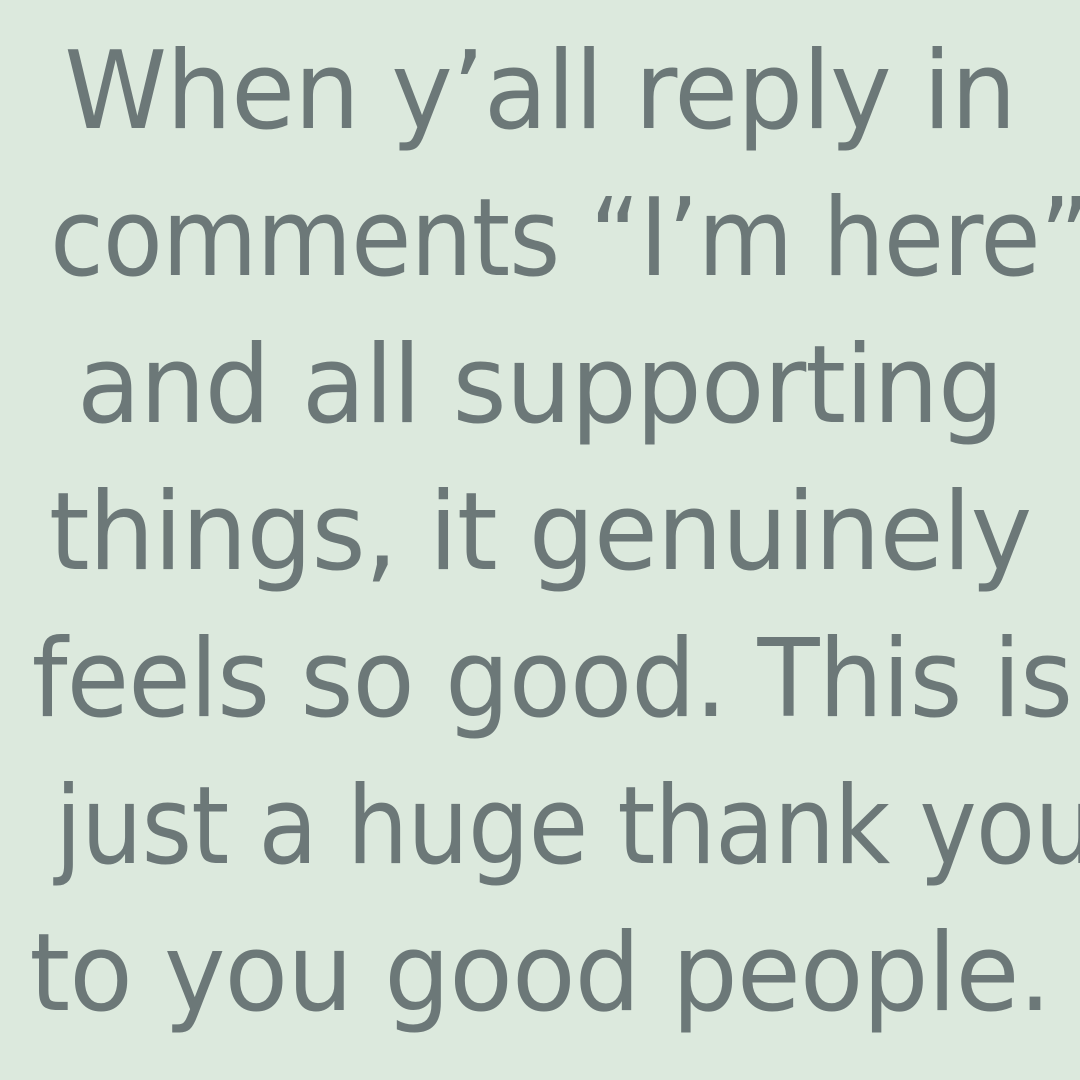  I want to click on quote-line-7: to you good people., so click(540, 973).